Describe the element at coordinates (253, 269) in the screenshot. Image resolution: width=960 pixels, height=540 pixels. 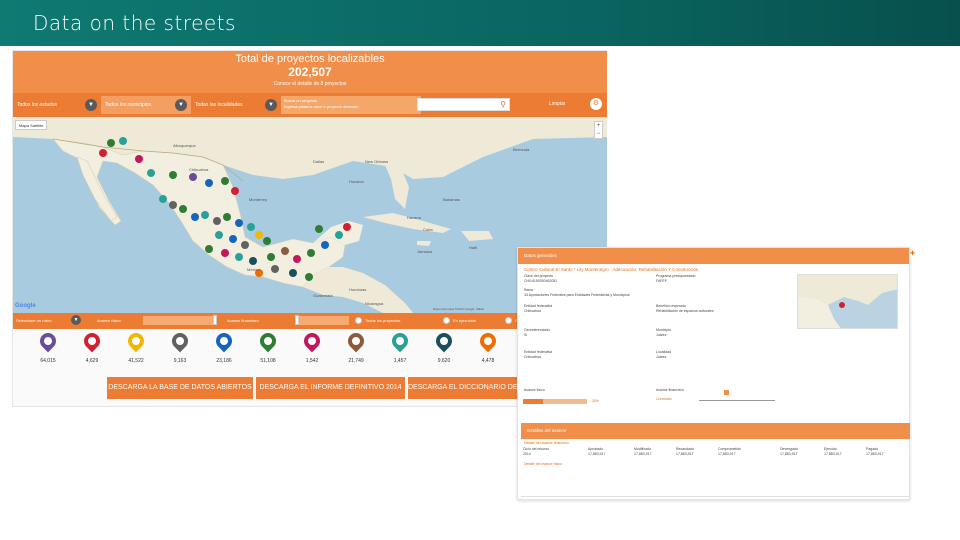
I see `map-label: Mexico` at that location.